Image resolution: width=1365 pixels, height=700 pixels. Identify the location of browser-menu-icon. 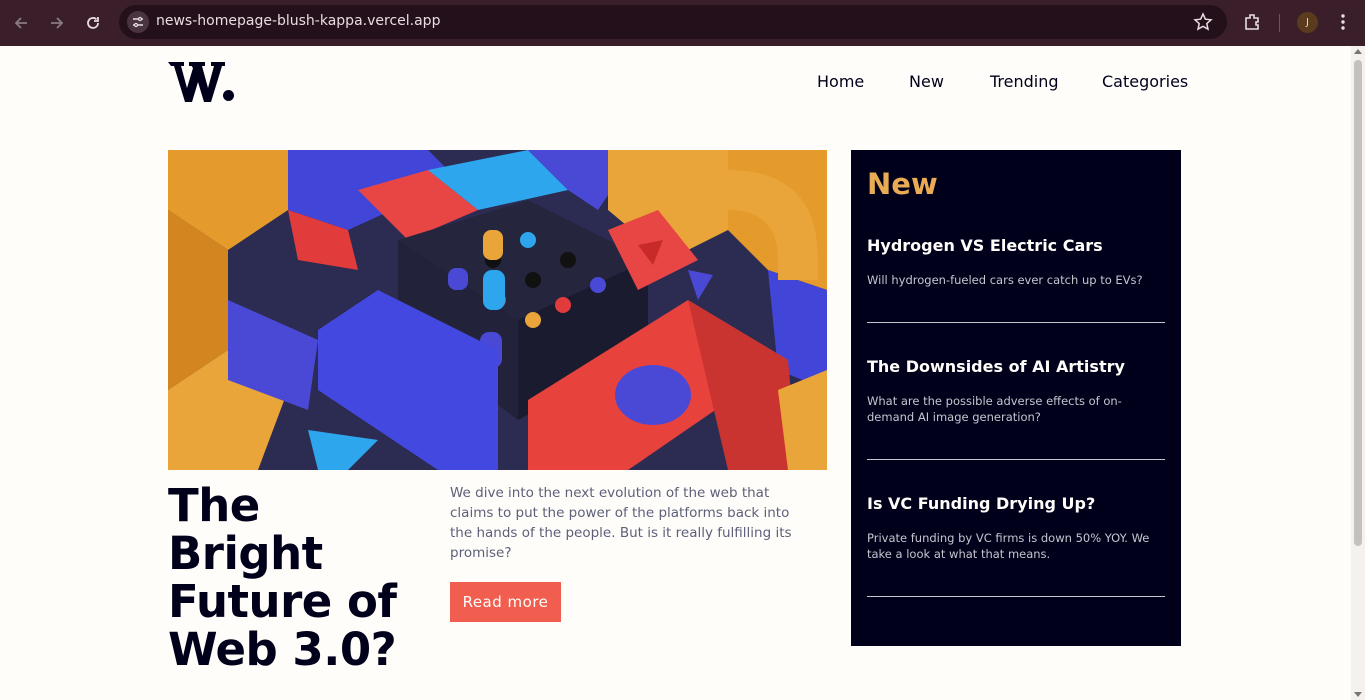
(1343, 24).